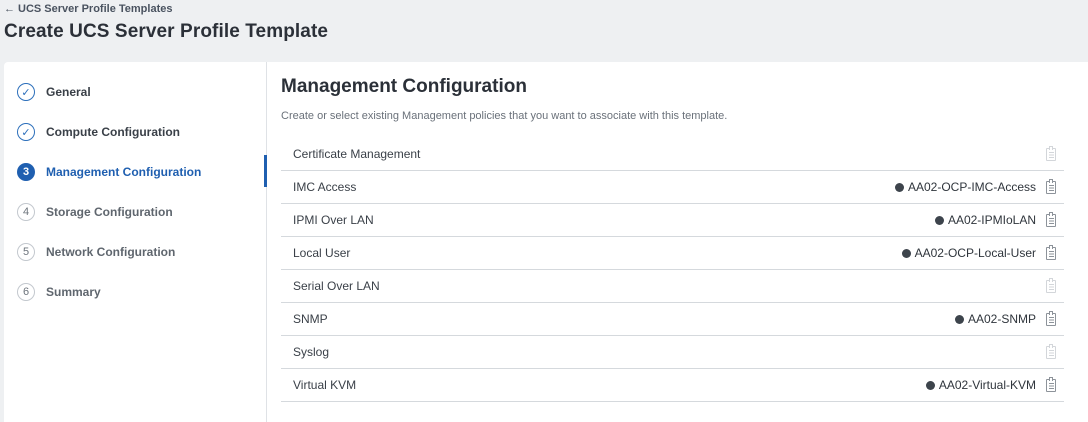  Describe the element at coordinates (987, 385) in the screenshot. I see `policy-value: AA02-Virtual-KVM` at that location.